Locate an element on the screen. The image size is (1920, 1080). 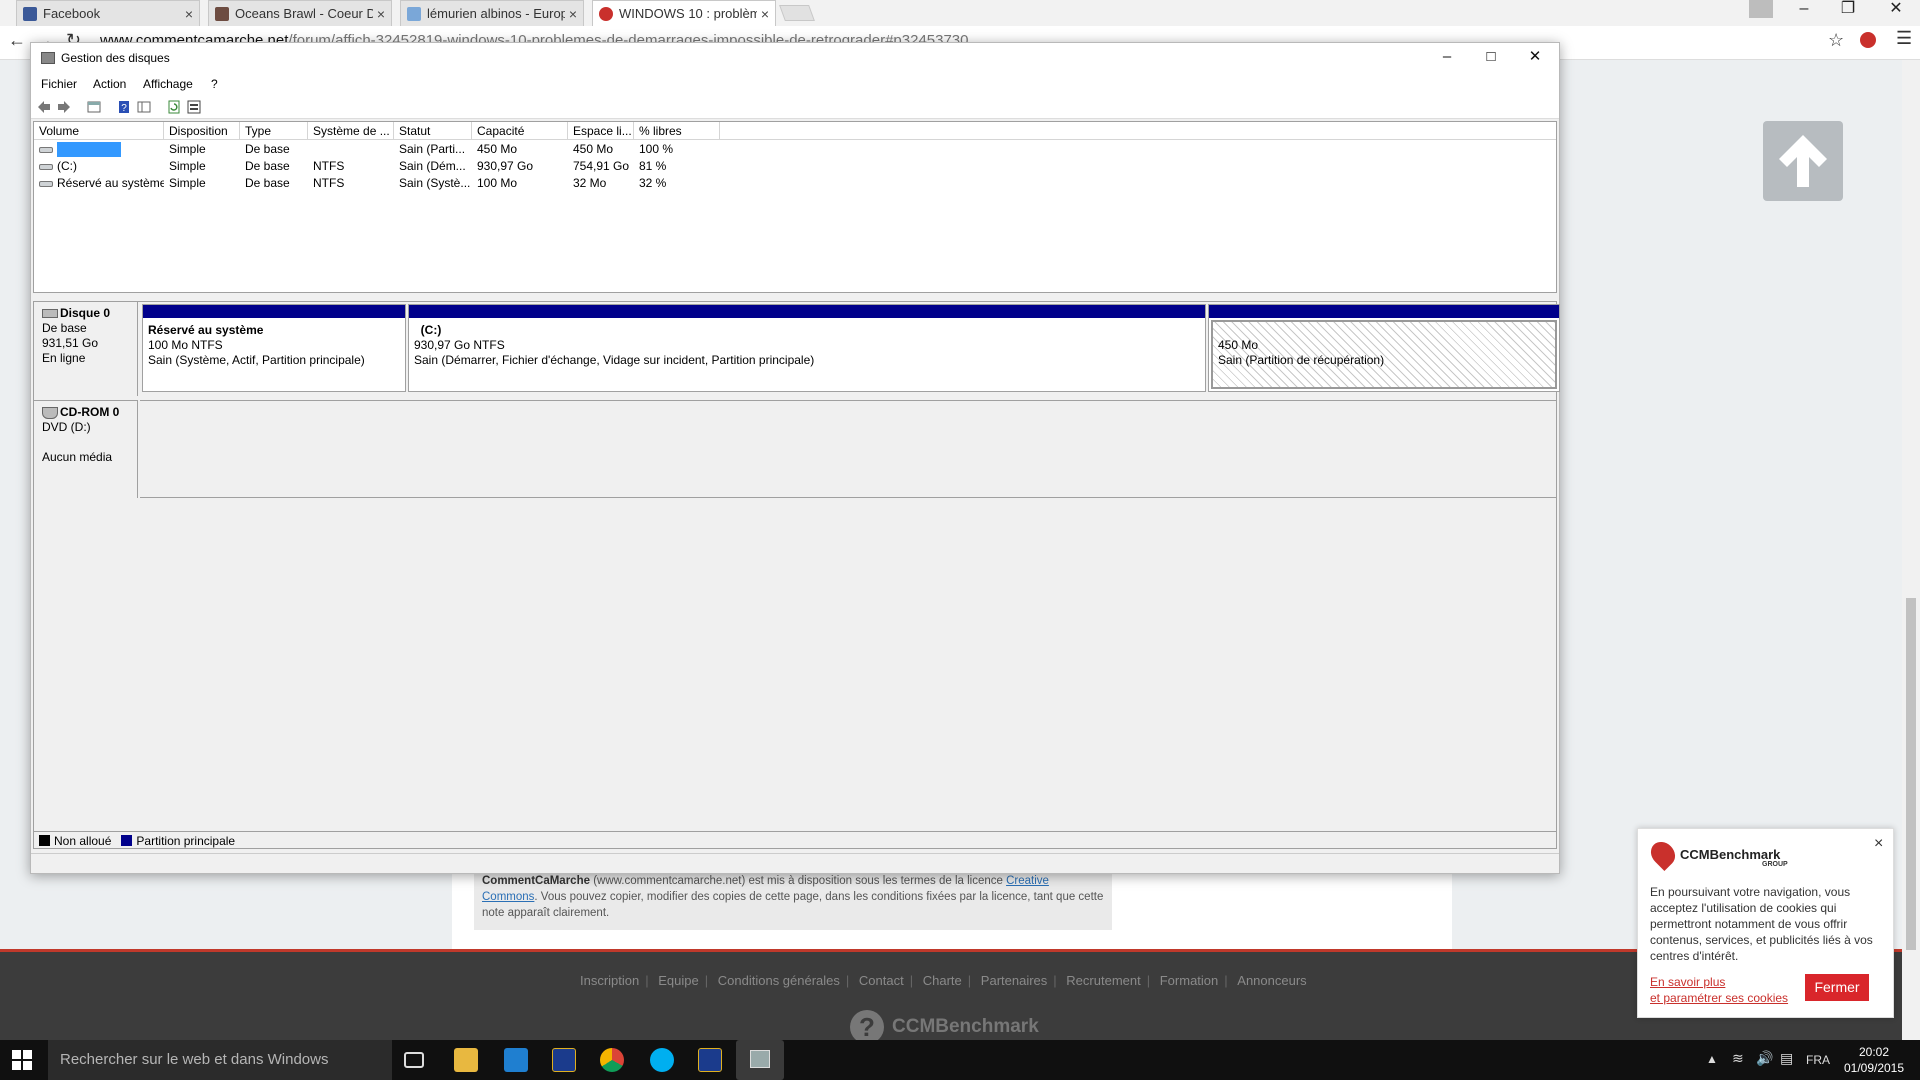
tab-facebook: Facebook × is located at coordinates (108, 13).